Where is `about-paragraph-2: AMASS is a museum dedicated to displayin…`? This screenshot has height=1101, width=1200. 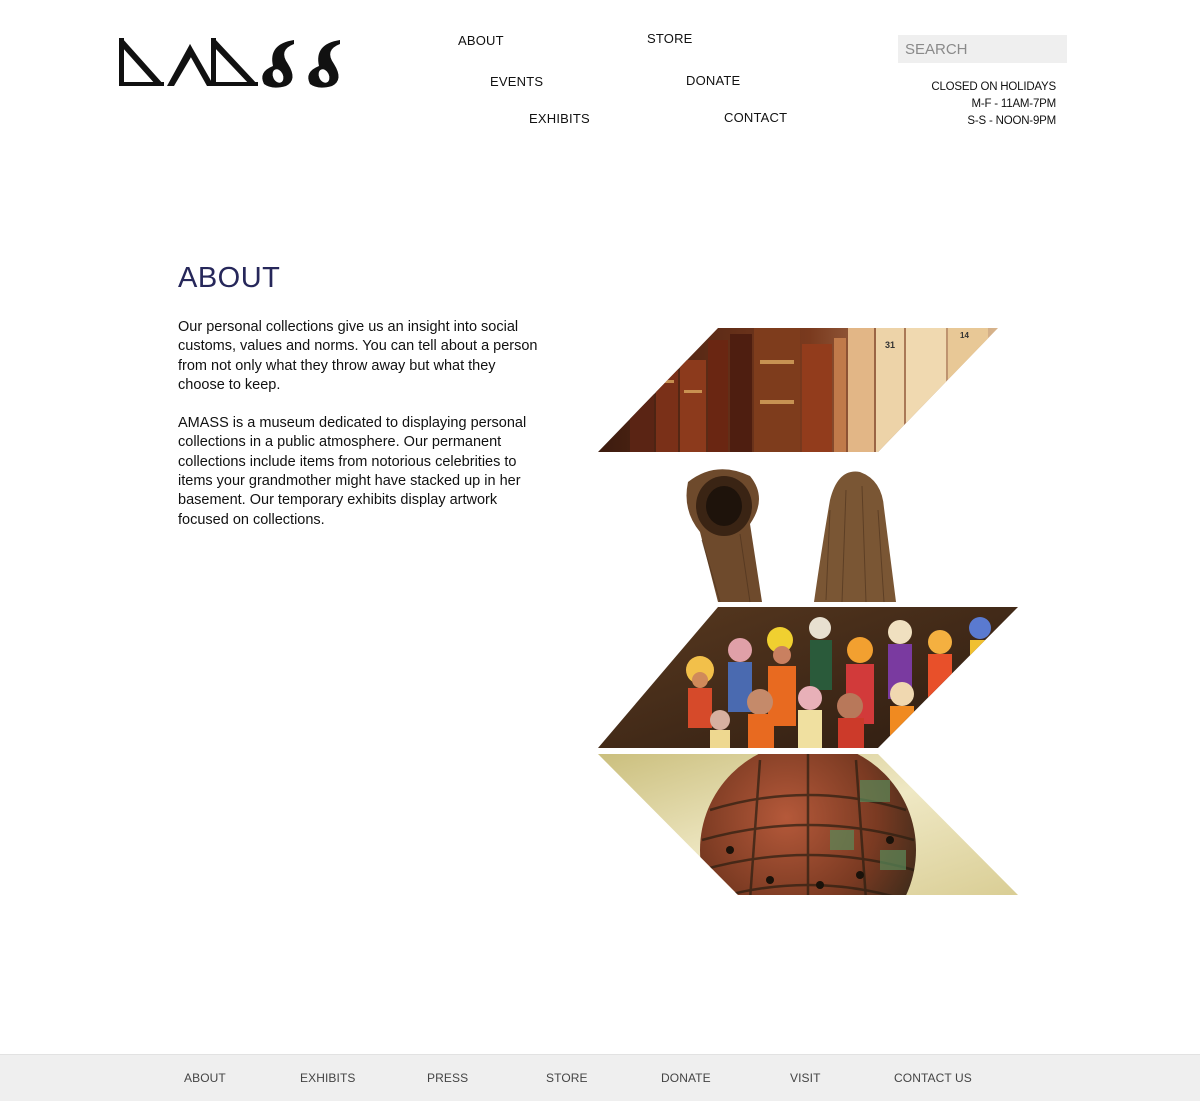
about-paragraph-2: AMASS is a museum dedicated to displayin… is located at coordinates (352, 471).